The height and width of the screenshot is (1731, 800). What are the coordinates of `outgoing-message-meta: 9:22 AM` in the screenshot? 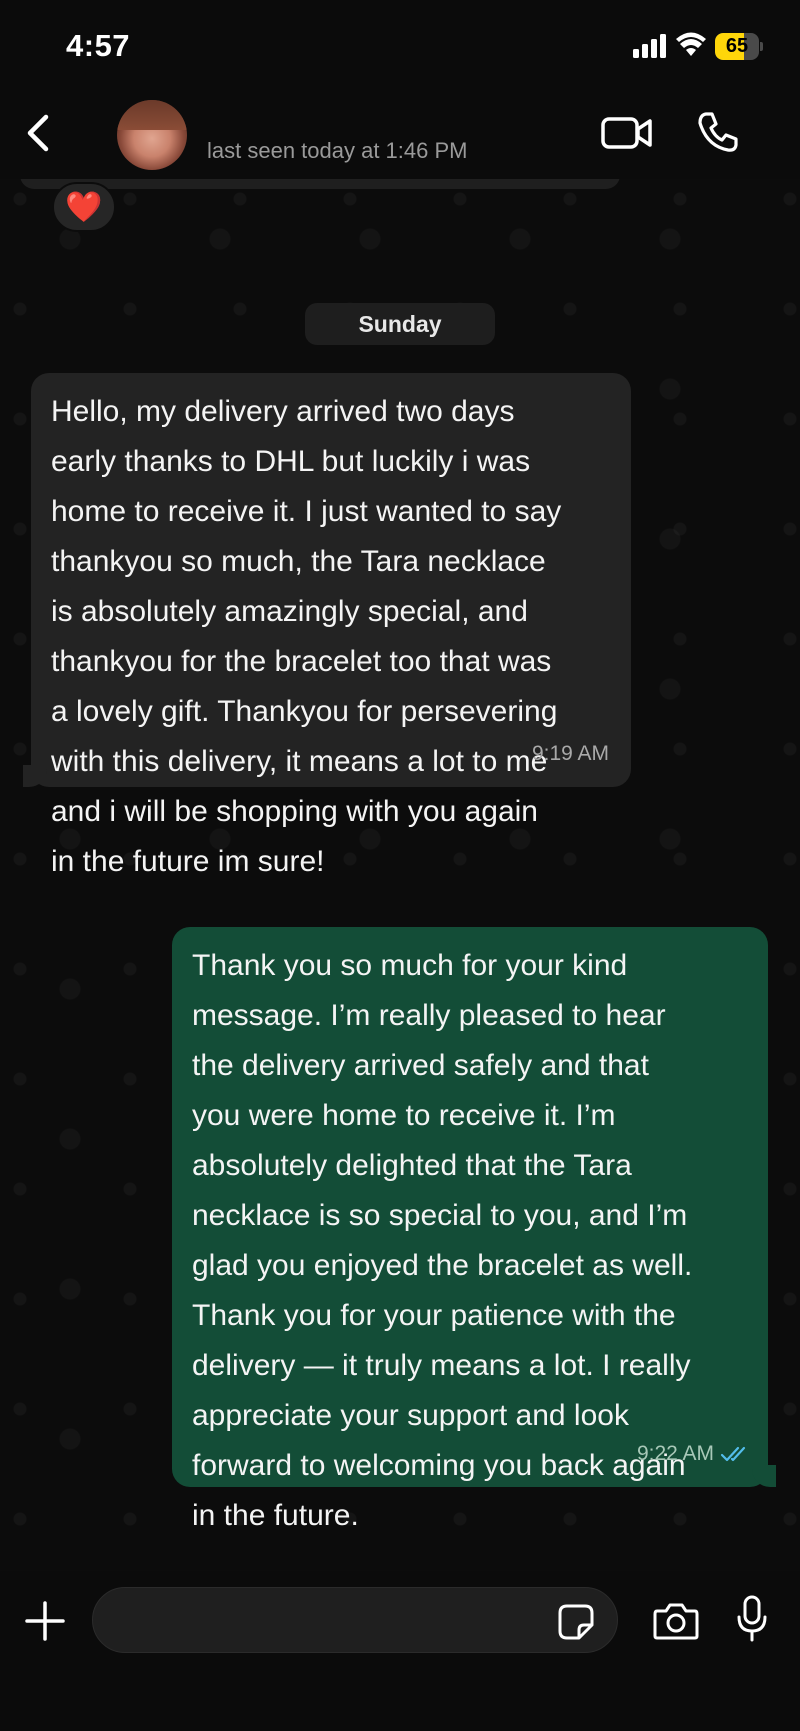 It's located at (694, 1454).